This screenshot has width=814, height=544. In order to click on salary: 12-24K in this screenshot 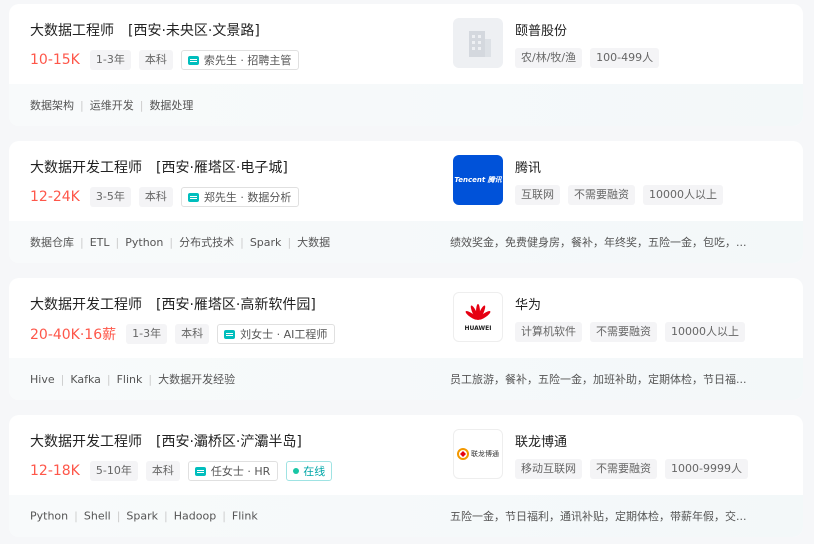, I will do `click(55, 197)`.